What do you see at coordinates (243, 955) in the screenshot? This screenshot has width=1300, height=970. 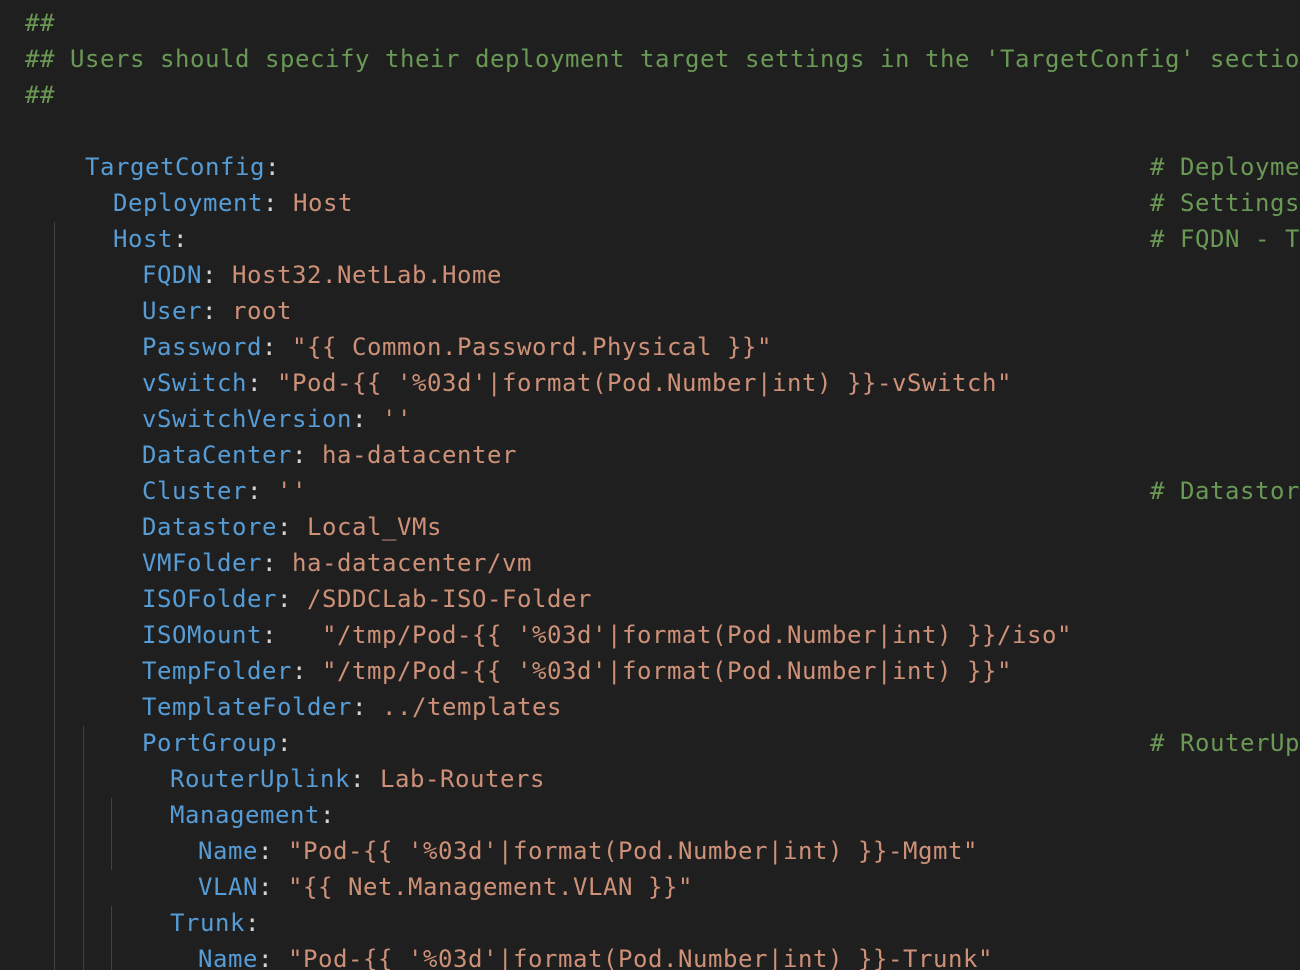 I see `code-line-trunk-vlan: VLAN: 4095` at bounding box center [243, 955].